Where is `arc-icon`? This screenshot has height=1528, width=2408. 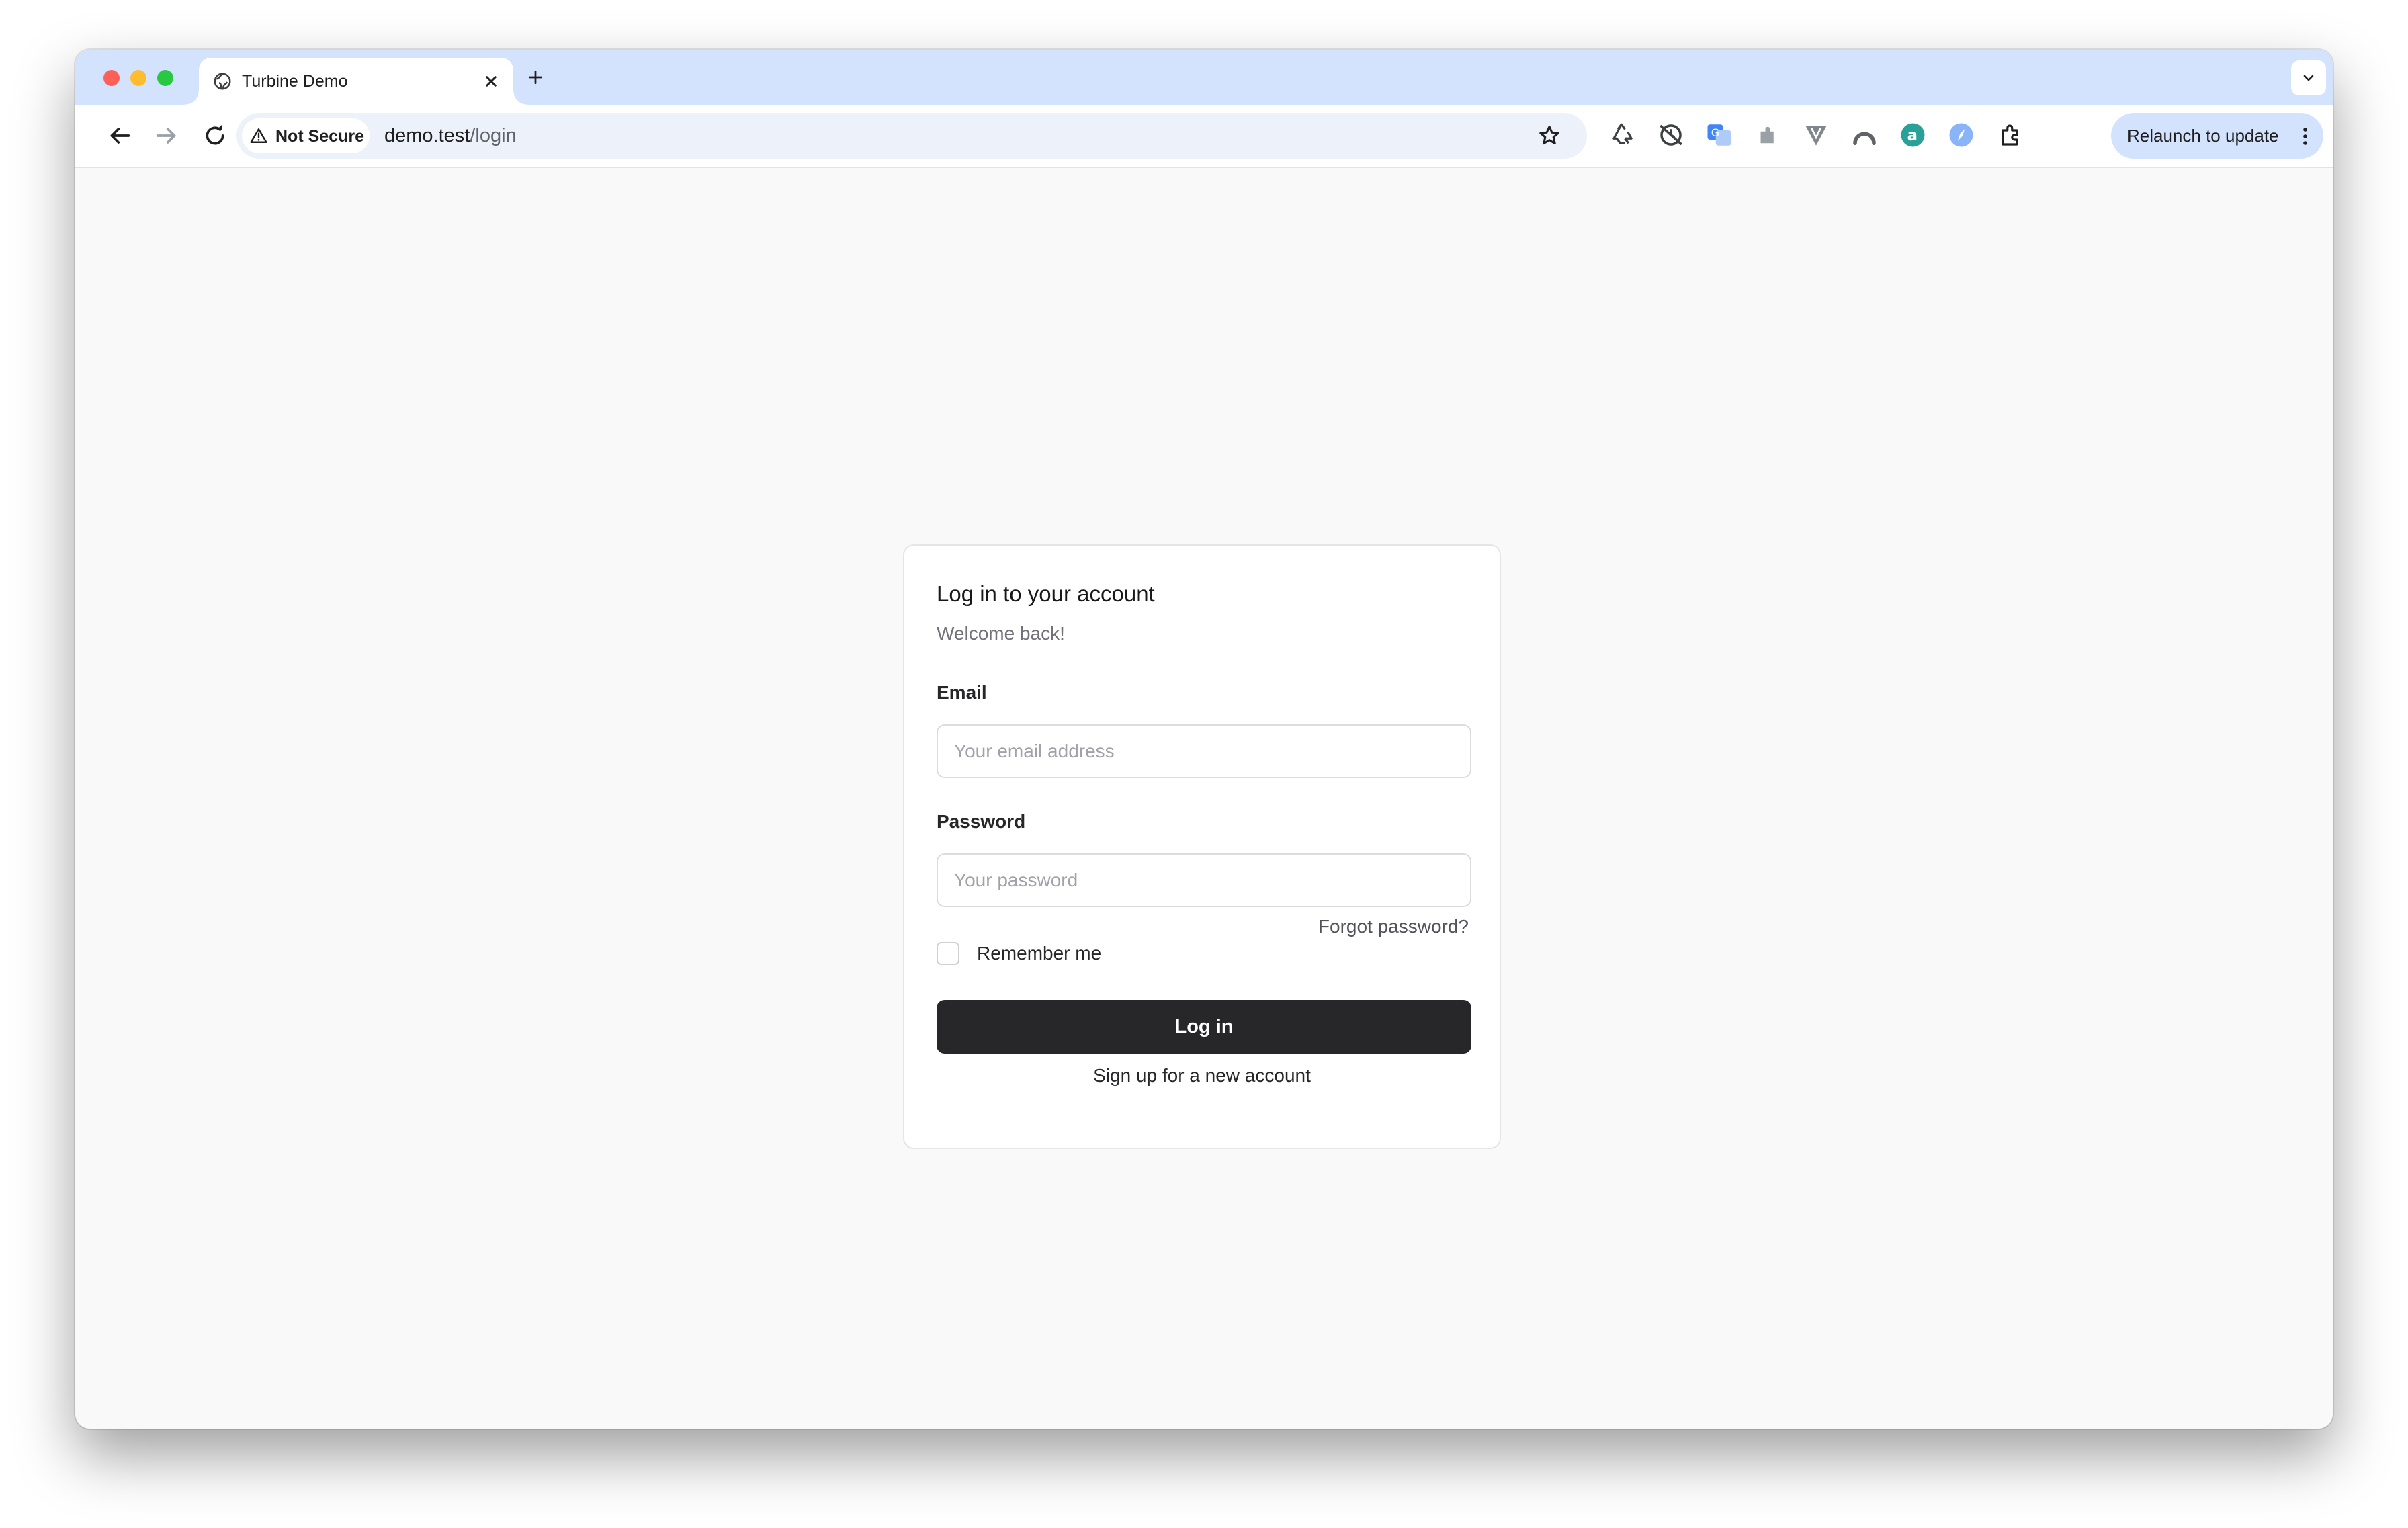 arc-icon is located at coordinates (1864, 135).